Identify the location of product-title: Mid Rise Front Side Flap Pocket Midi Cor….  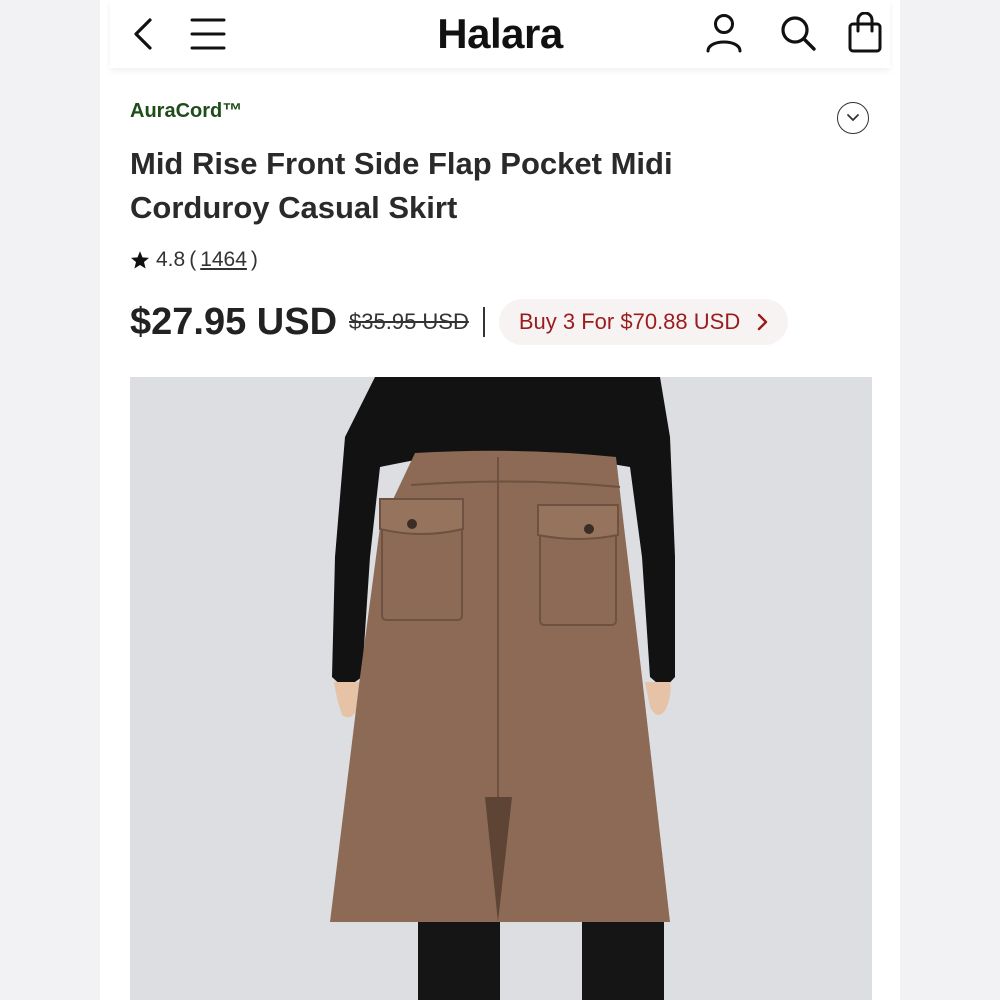
(401, 185).